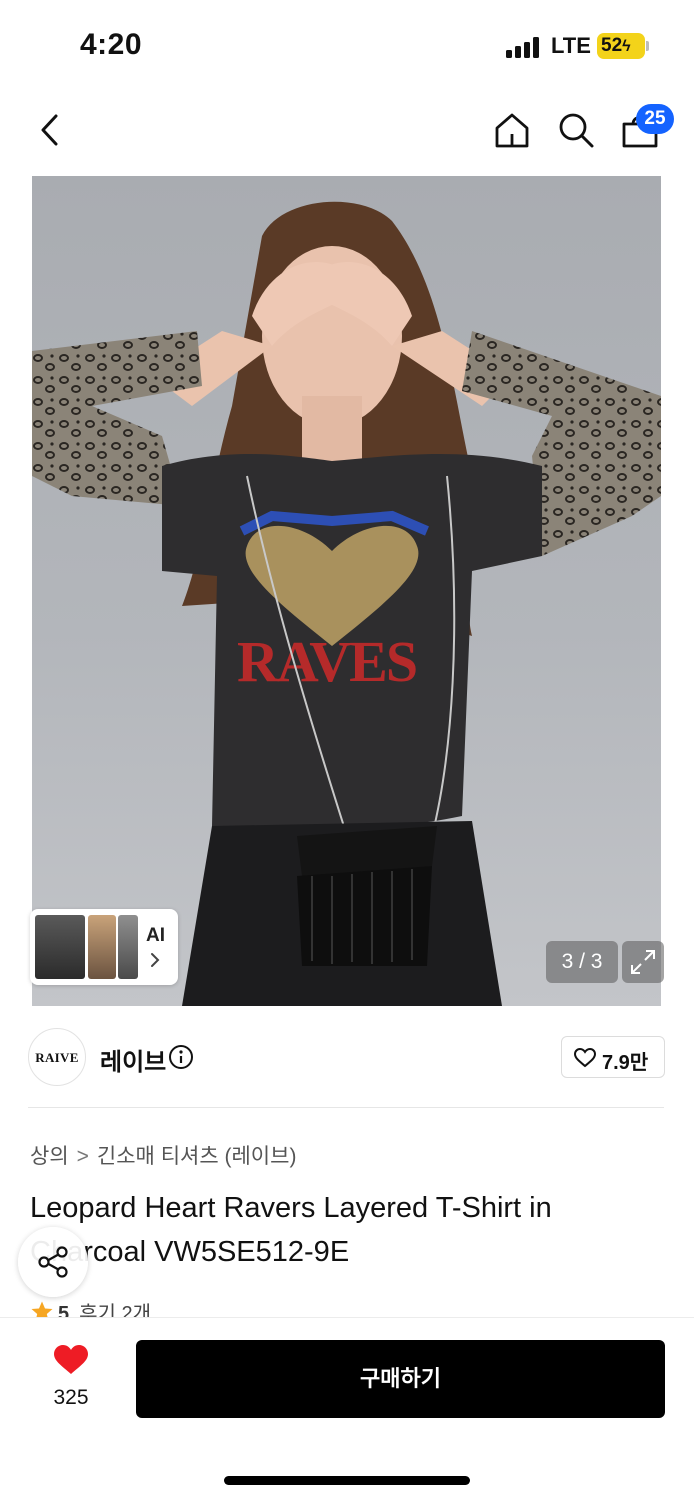  I want to click on svg-text: RAVES, so click(326, 661).